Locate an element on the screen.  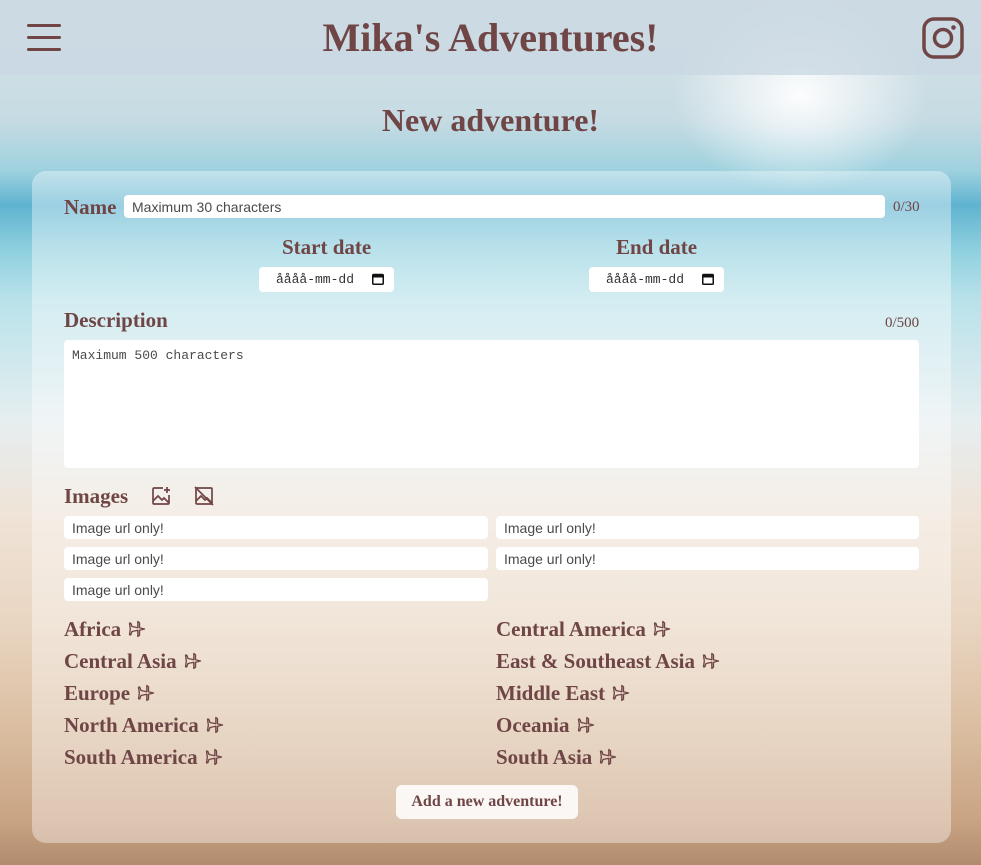
description-label: Description is located at coordinates (116, 320).